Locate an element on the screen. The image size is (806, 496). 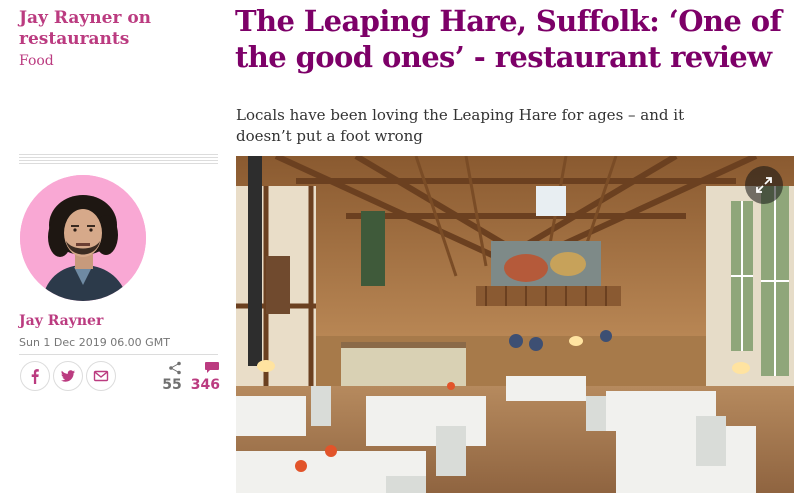
share-icon is located at coordinates (174, 368).